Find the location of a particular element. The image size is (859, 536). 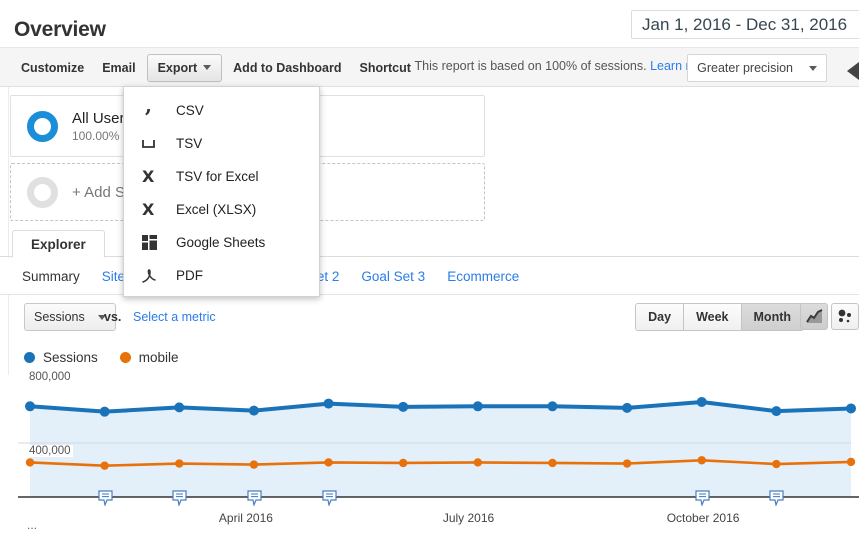

granularity-day: Day is located at coordinates (660, 317).